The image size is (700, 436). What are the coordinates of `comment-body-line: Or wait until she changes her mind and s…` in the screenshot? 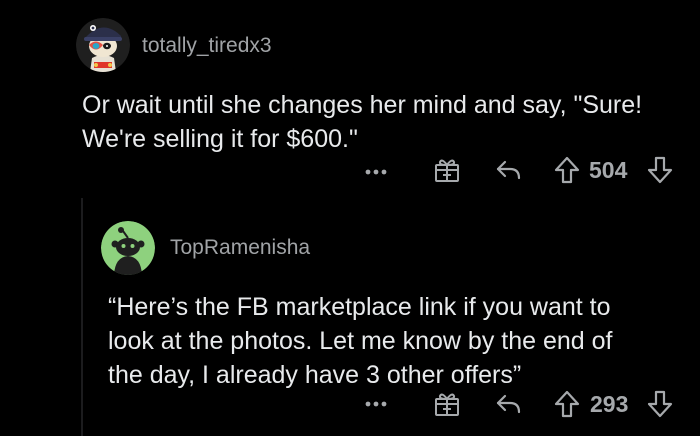 It's located at (362, 105).